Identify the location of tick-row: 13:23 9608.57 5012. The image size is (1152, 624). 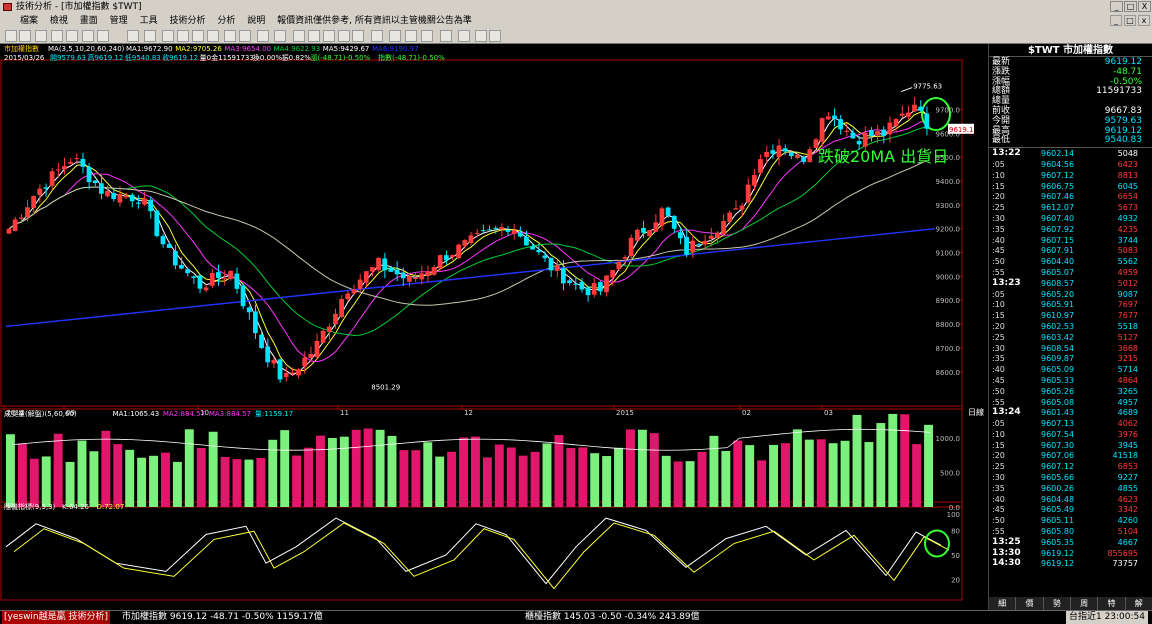
(1070, 283).